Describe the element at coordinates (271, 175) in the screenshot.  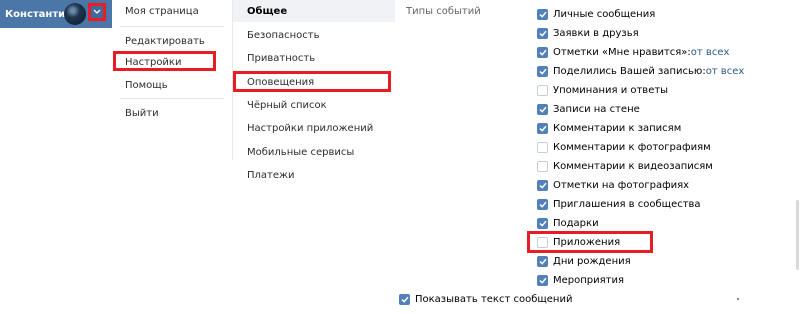
I see `nav-item-payments: Платежи` at that location.